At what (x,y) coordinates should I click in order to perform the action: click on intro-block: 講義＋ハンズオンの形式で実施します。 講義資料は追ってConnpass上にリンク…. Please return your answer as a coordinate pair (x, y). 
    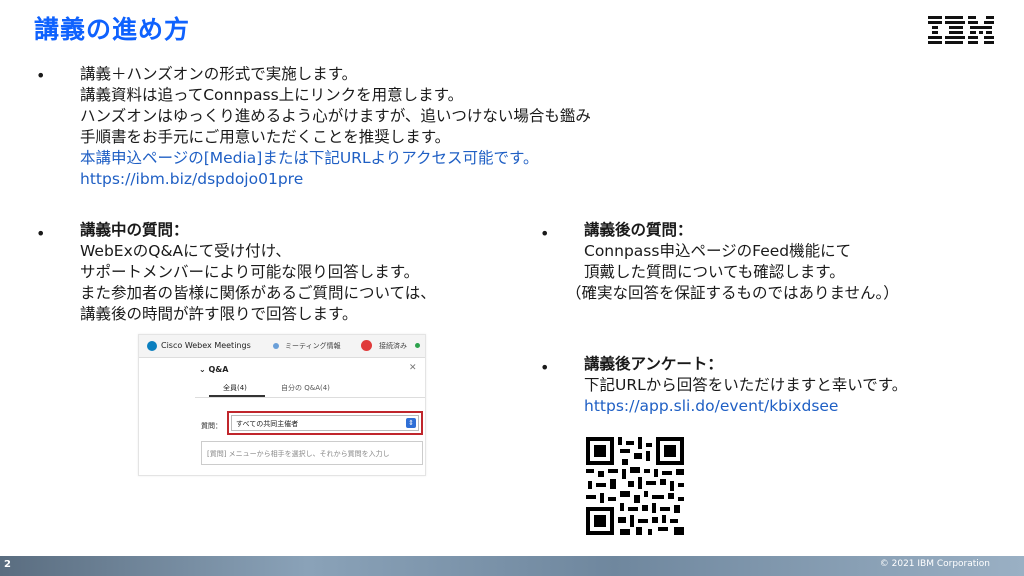
    Looking at the image, I should click on (335, 127).